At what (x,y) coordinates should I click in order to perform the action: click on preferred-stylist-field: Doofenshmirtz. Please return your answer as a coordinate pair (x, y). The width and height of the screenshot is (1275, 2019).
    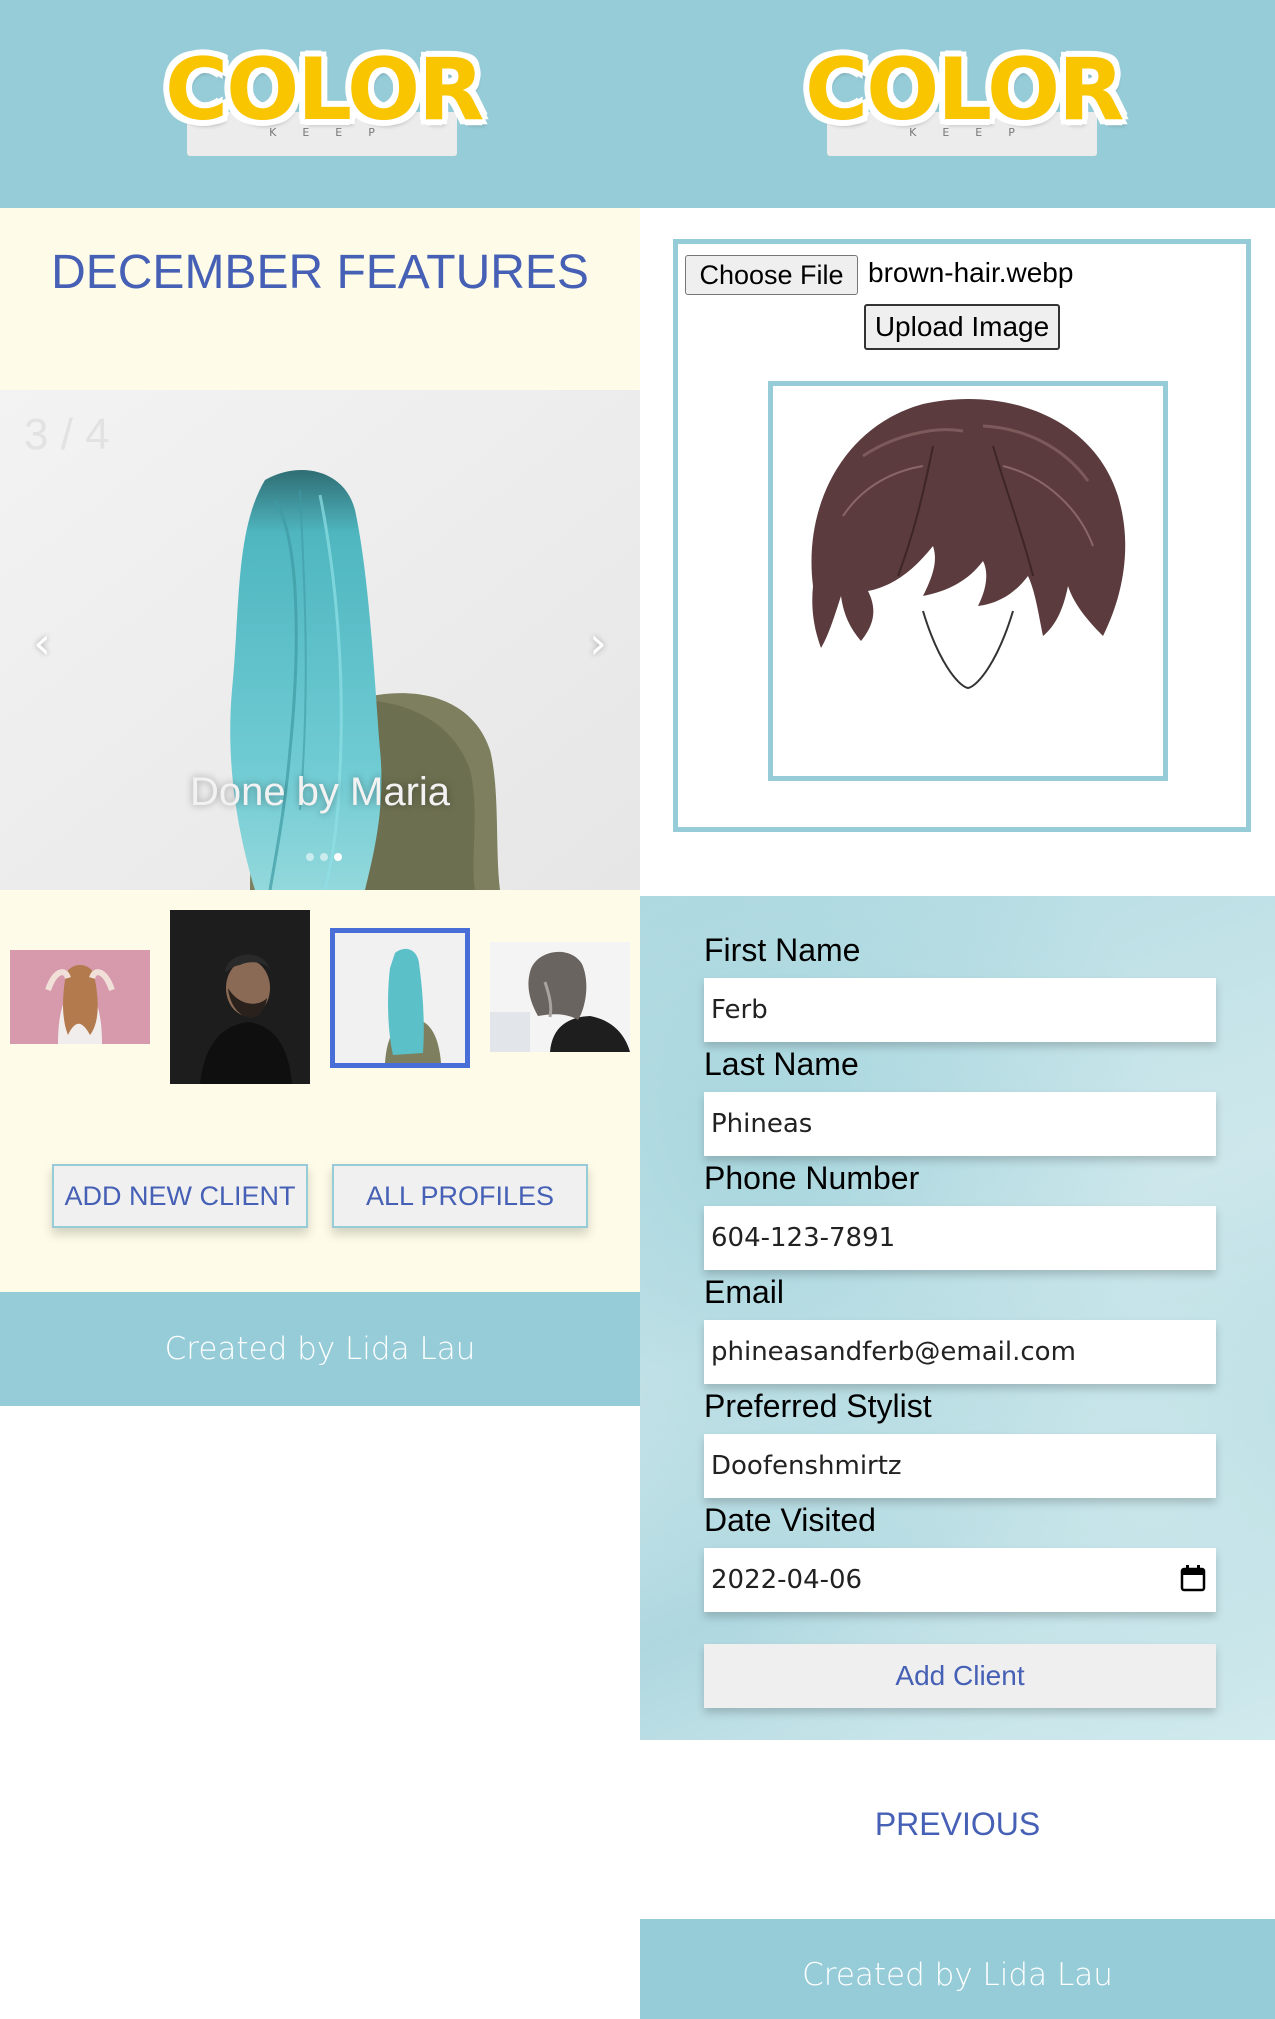
    Looking at the image, I should click on (960, 1466).